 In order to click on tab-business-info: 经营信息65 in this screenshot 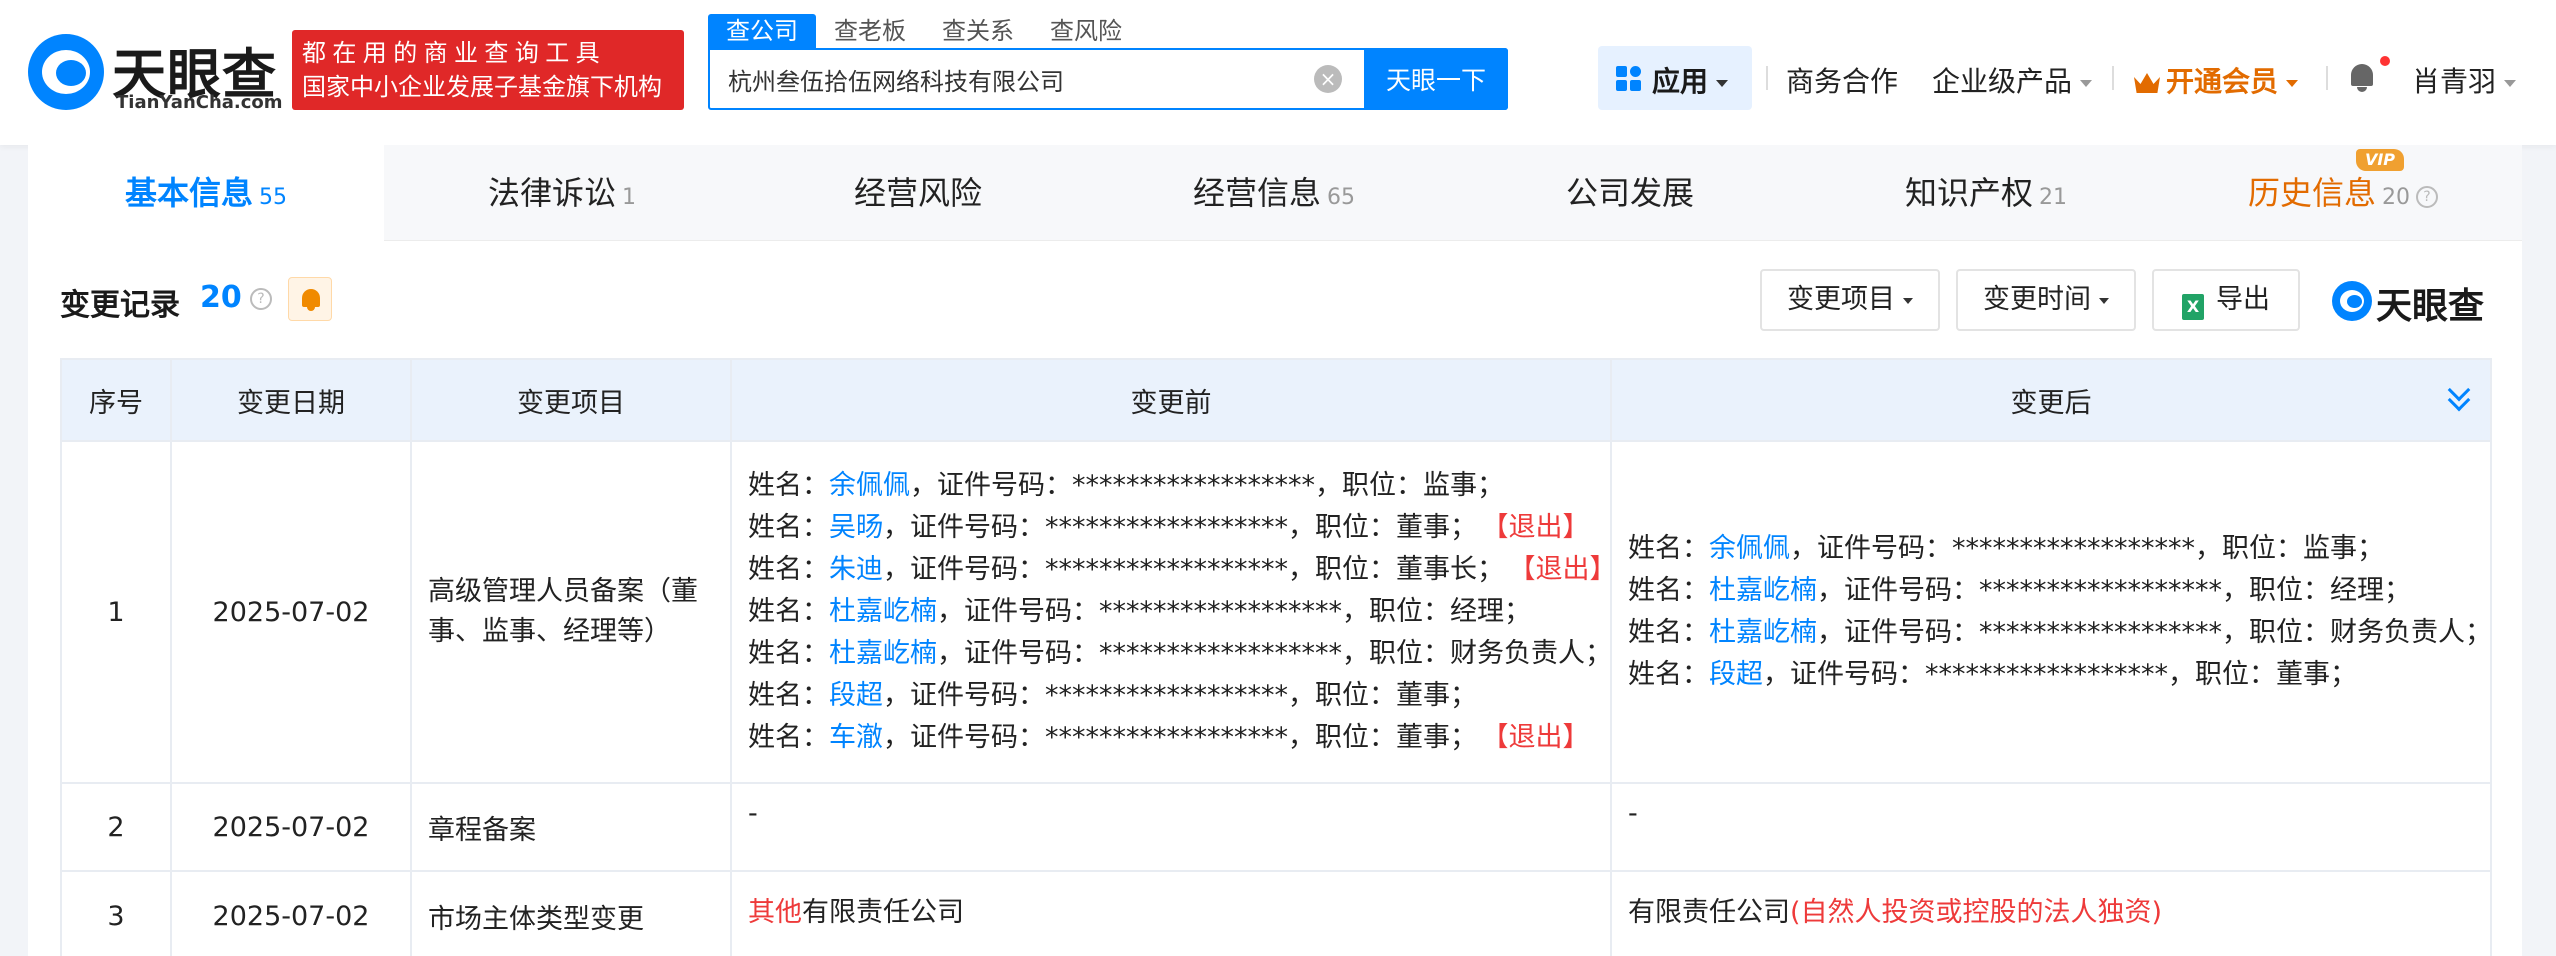, I will do `click(1274, 193)`.